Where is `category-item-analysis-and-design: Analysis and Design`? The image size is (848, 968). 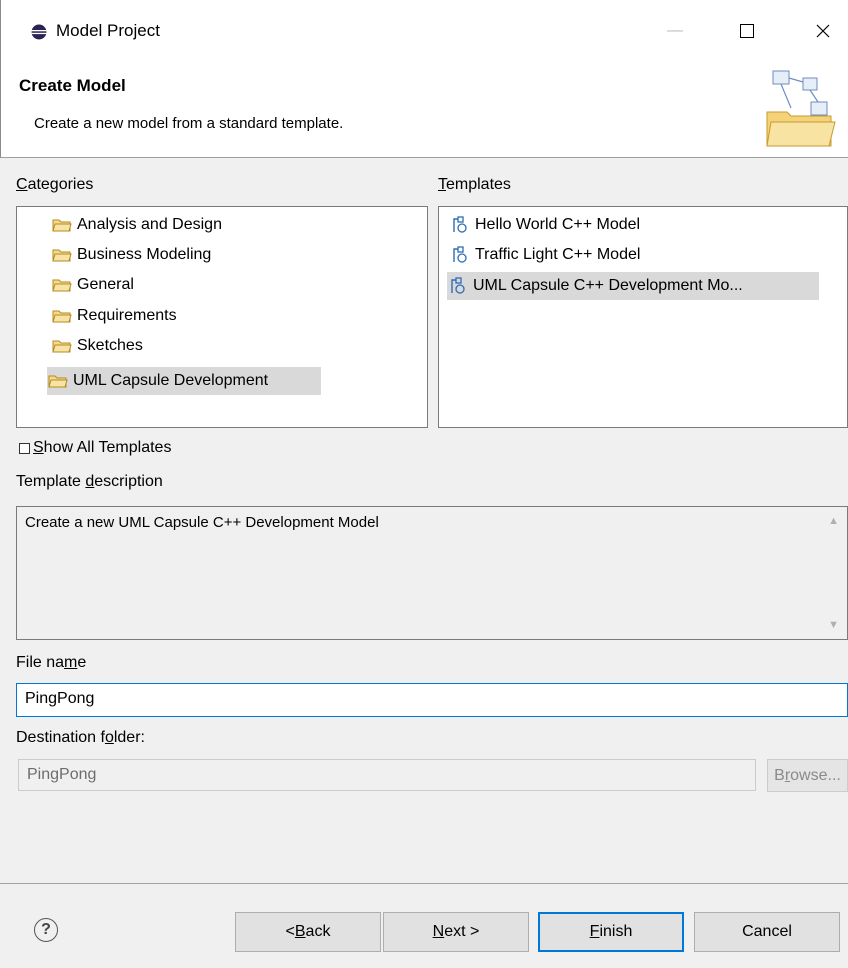 category-item-analysis-and-design: Analysis and Design is located at coordinates (136, 225).